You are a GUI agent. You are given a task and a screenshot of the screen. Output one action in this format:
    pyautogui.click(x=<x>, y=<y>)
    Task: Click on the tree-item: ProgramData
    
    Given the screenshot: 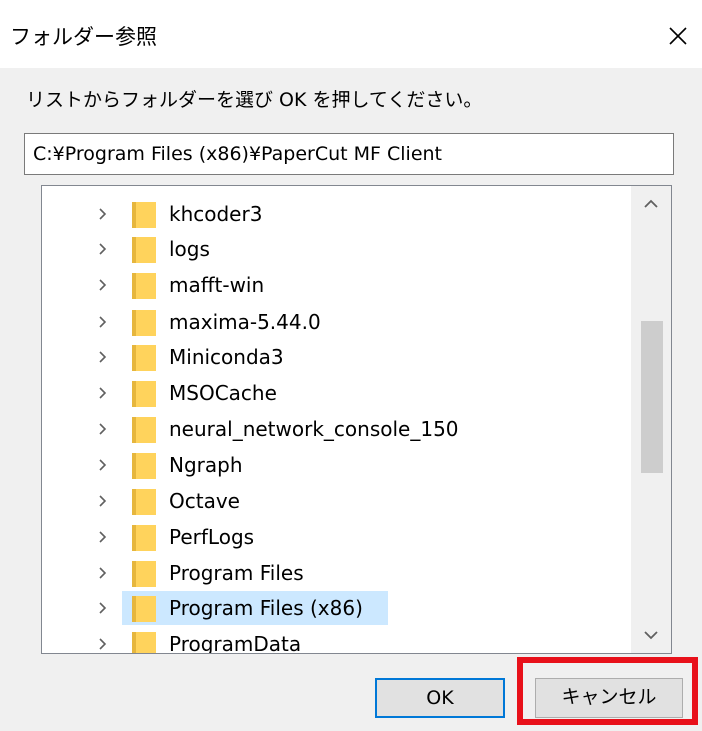 What is the action you would take?
    pyautogui.click(x=342, y=640)
    